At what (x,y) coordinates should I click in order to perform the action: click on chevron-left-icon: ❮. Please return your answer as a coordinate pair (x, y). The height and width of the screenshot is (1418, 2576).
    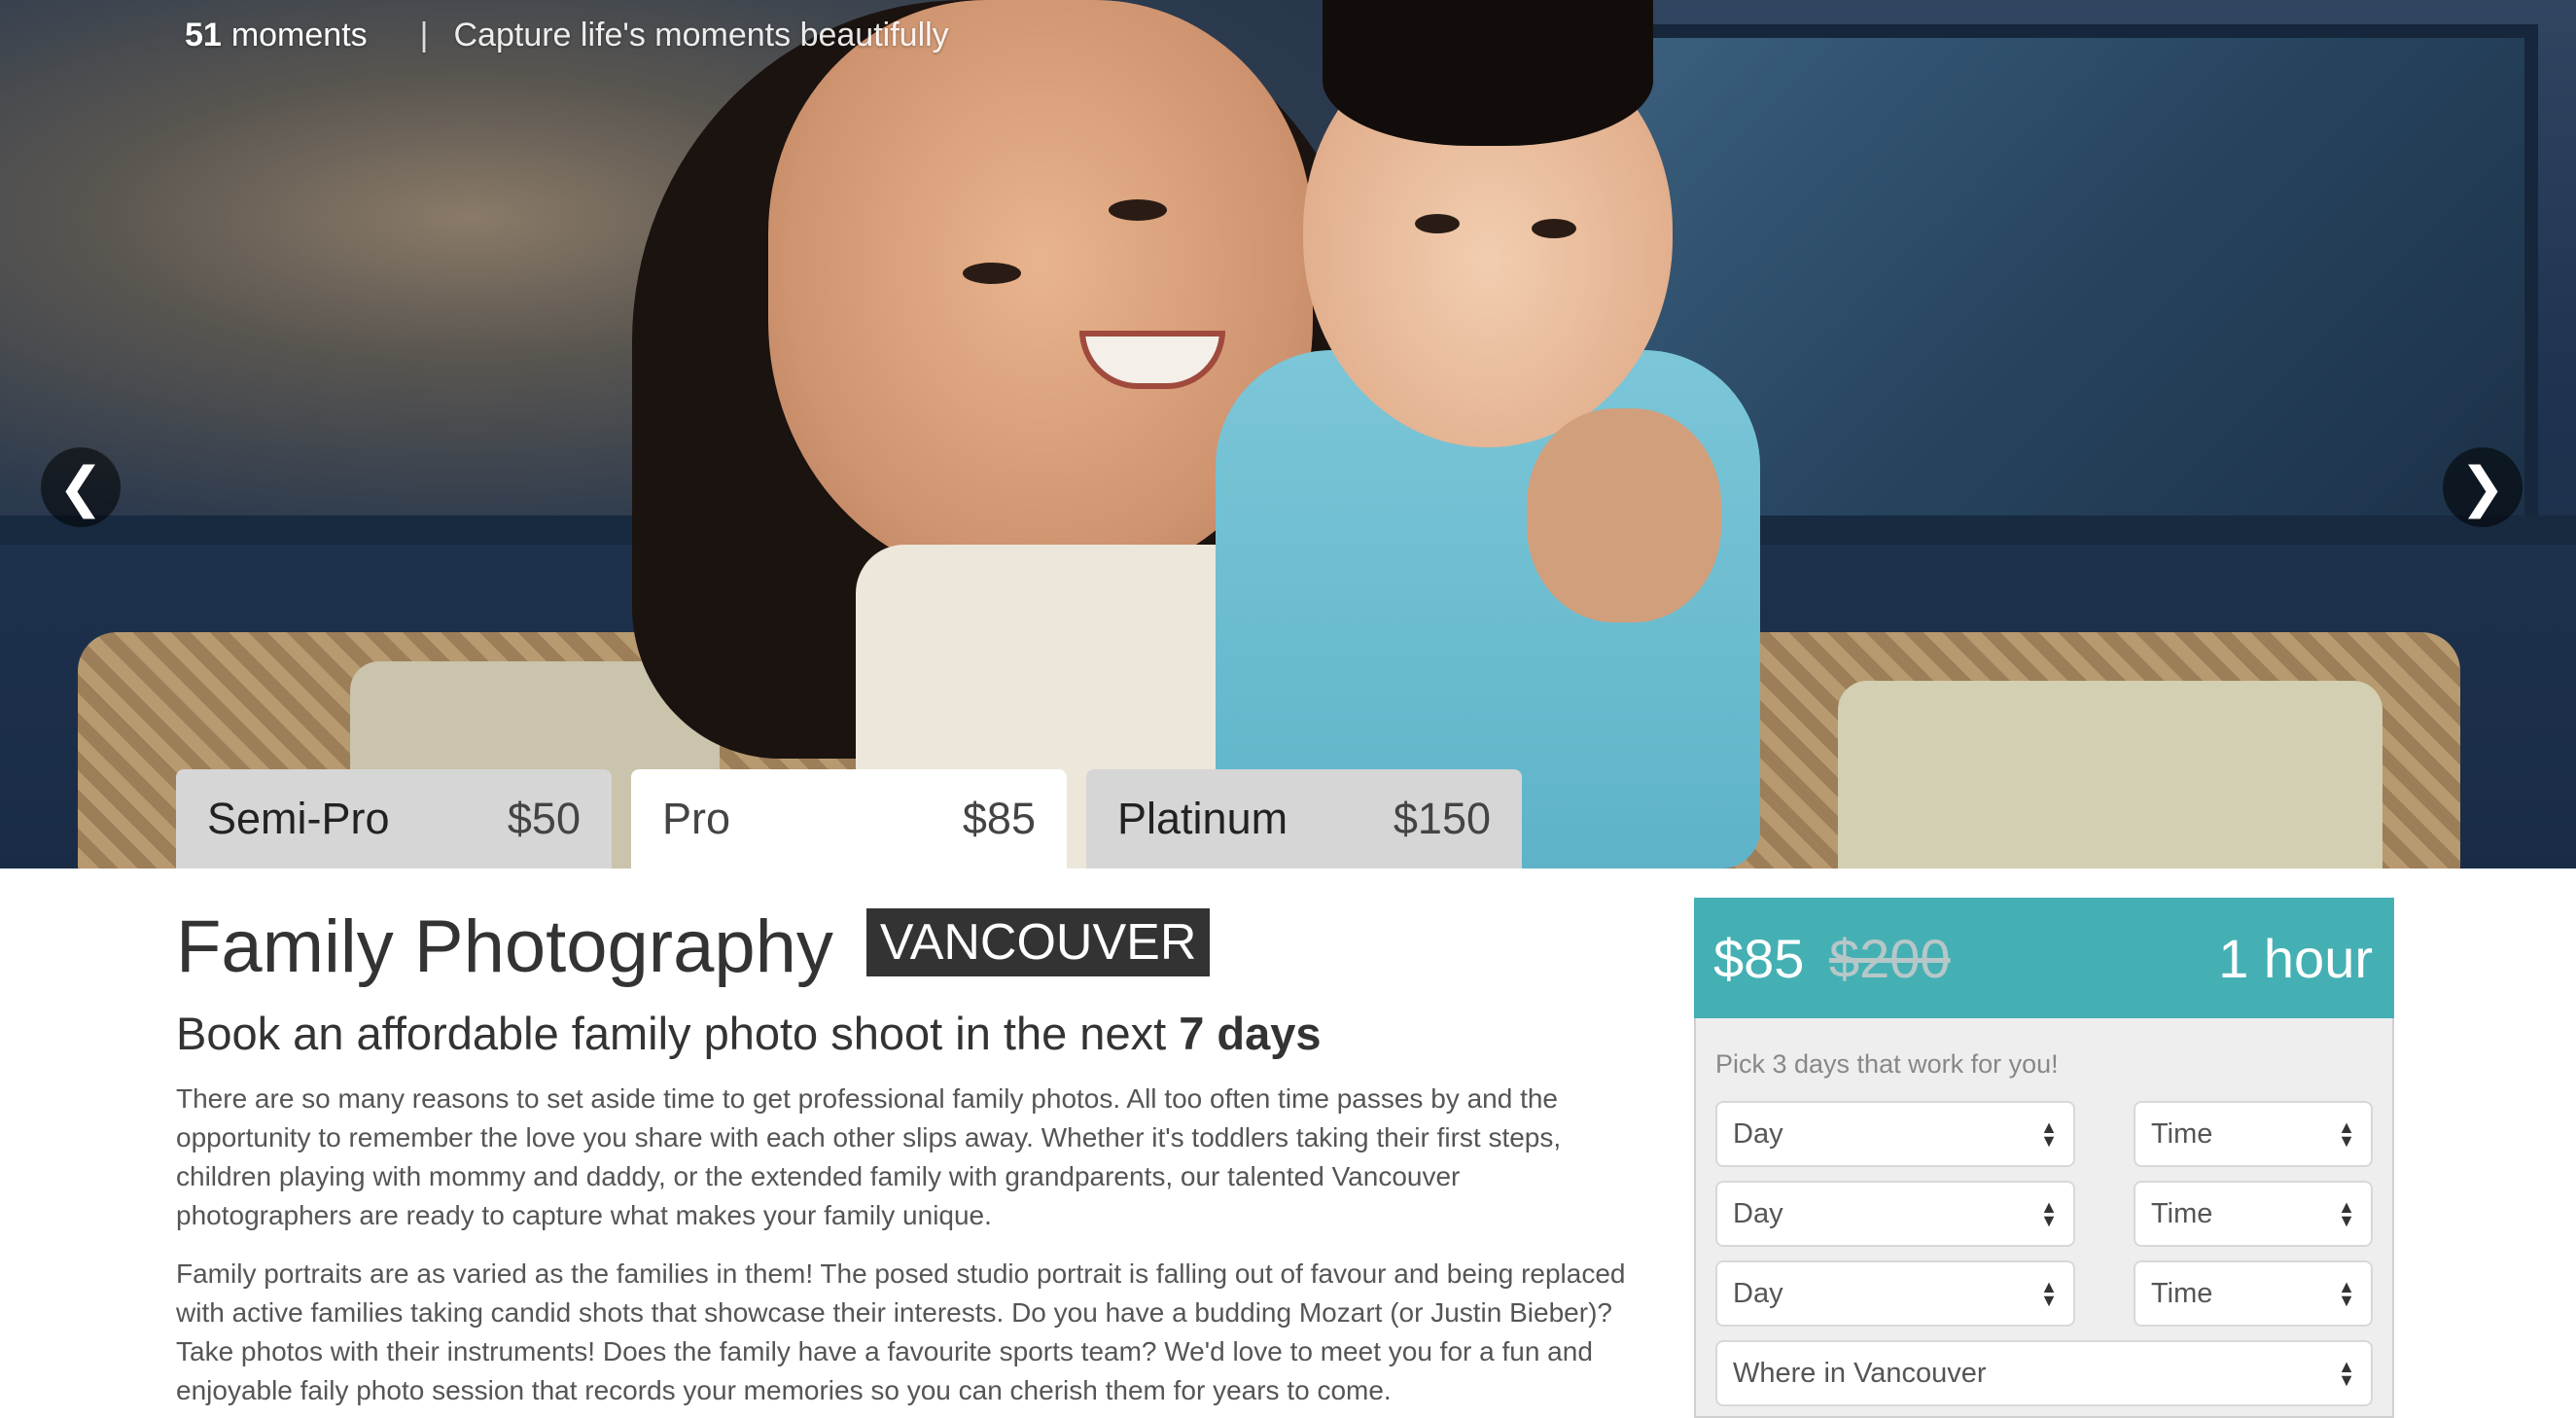
    Looking at the image, I should click on (81, 487).